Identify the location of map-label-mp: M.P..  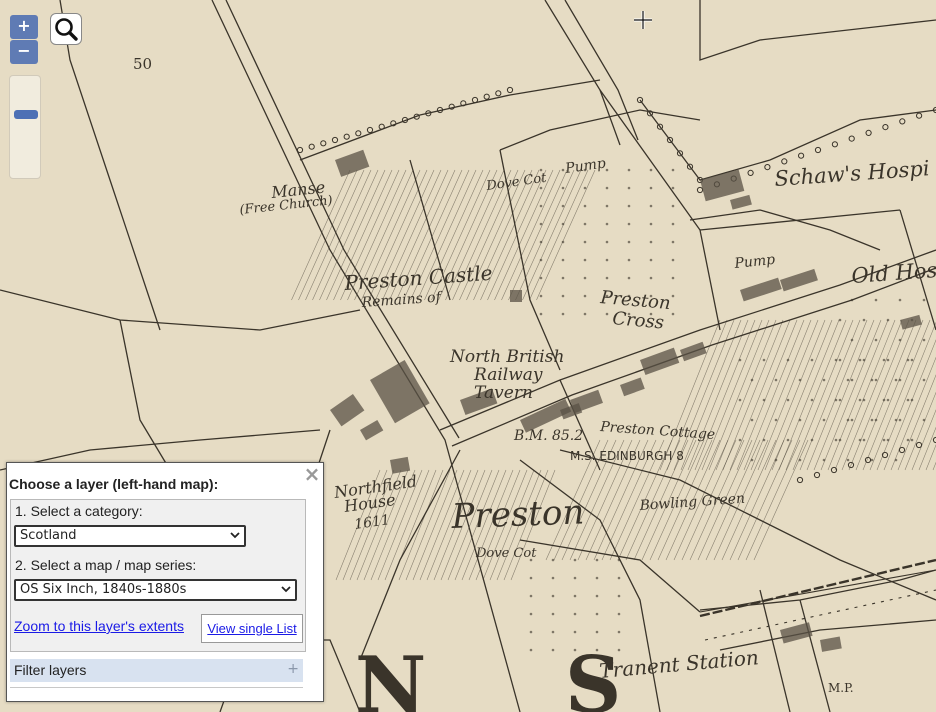
(841, 688).